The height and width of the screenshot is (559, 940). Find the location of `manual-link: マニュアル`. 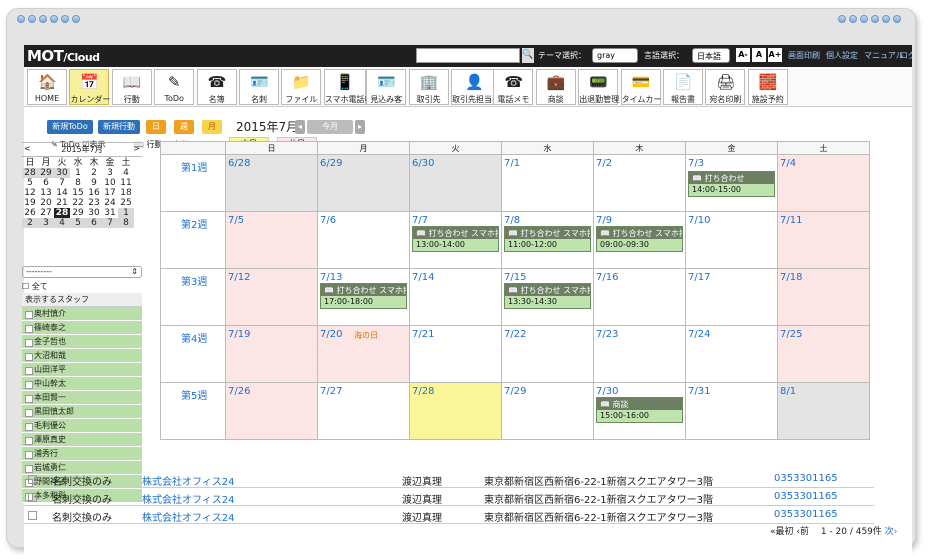

manual-link: マニュアル is located at coordinates (884, 55).